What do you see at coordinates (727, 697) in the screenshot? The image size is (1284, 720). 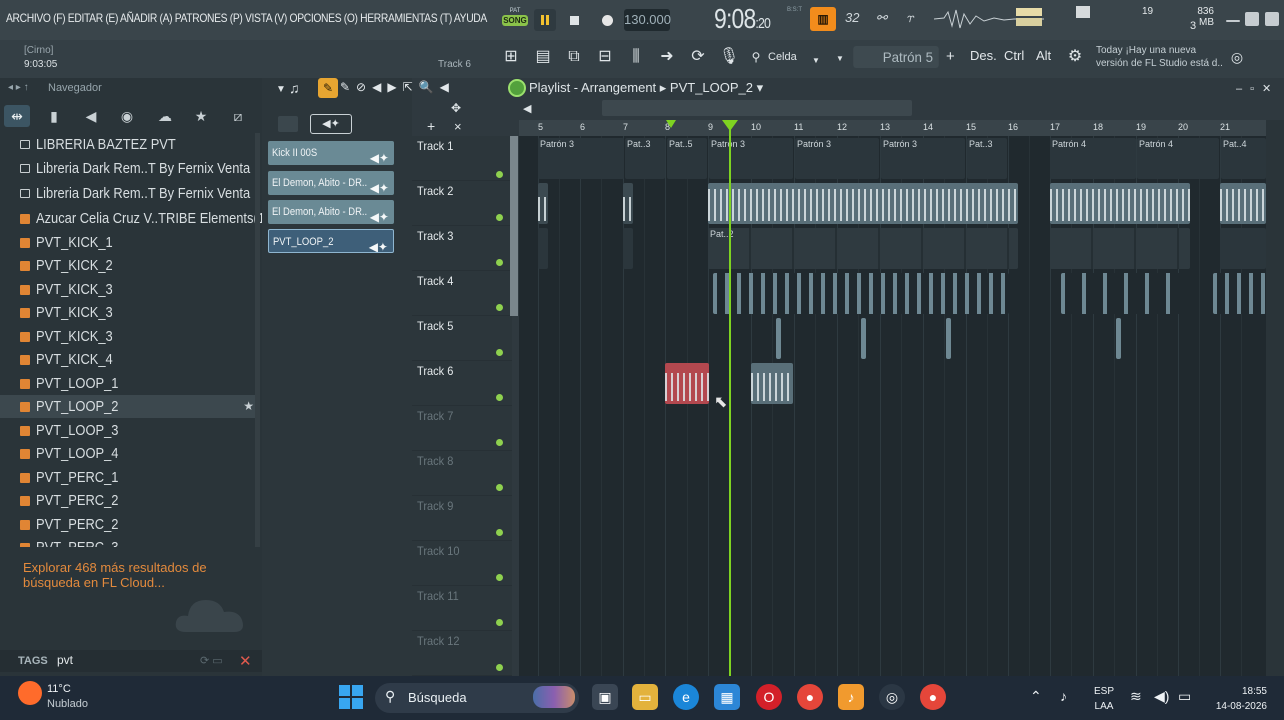 I see `store-icon: ▦` at bounding box center [727, 697].